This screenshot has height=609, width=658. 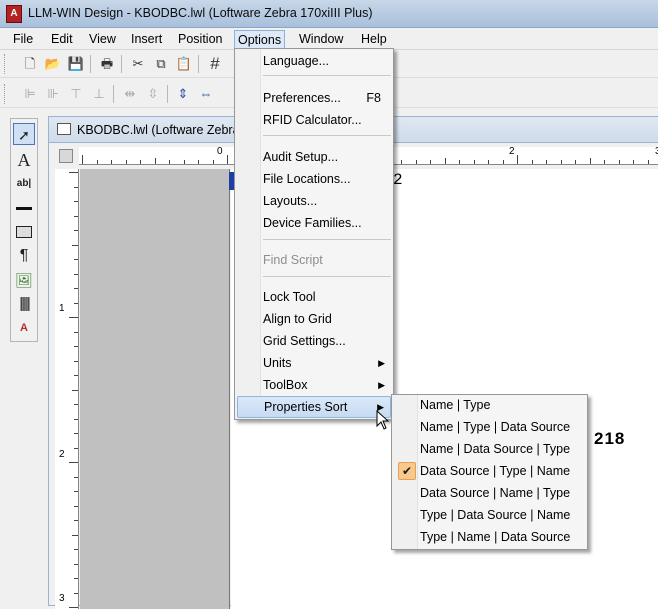 What do you see at coordinates (24, 256) in the screenshot?
I see `paragraph-tool-icon: ¶` at bounding box center [24, 256].